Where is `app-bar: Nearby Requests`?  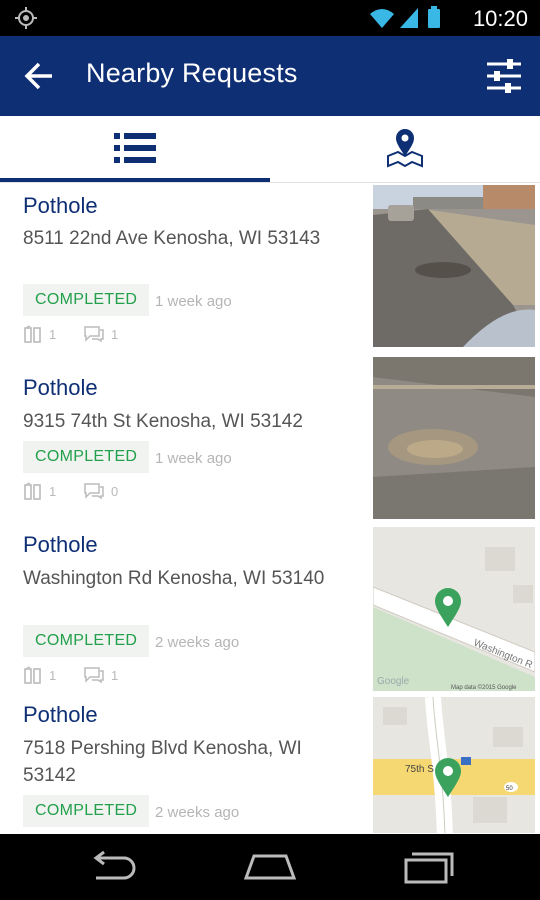 app-bar: Nearby Requests is located at coordinates (270, 76).